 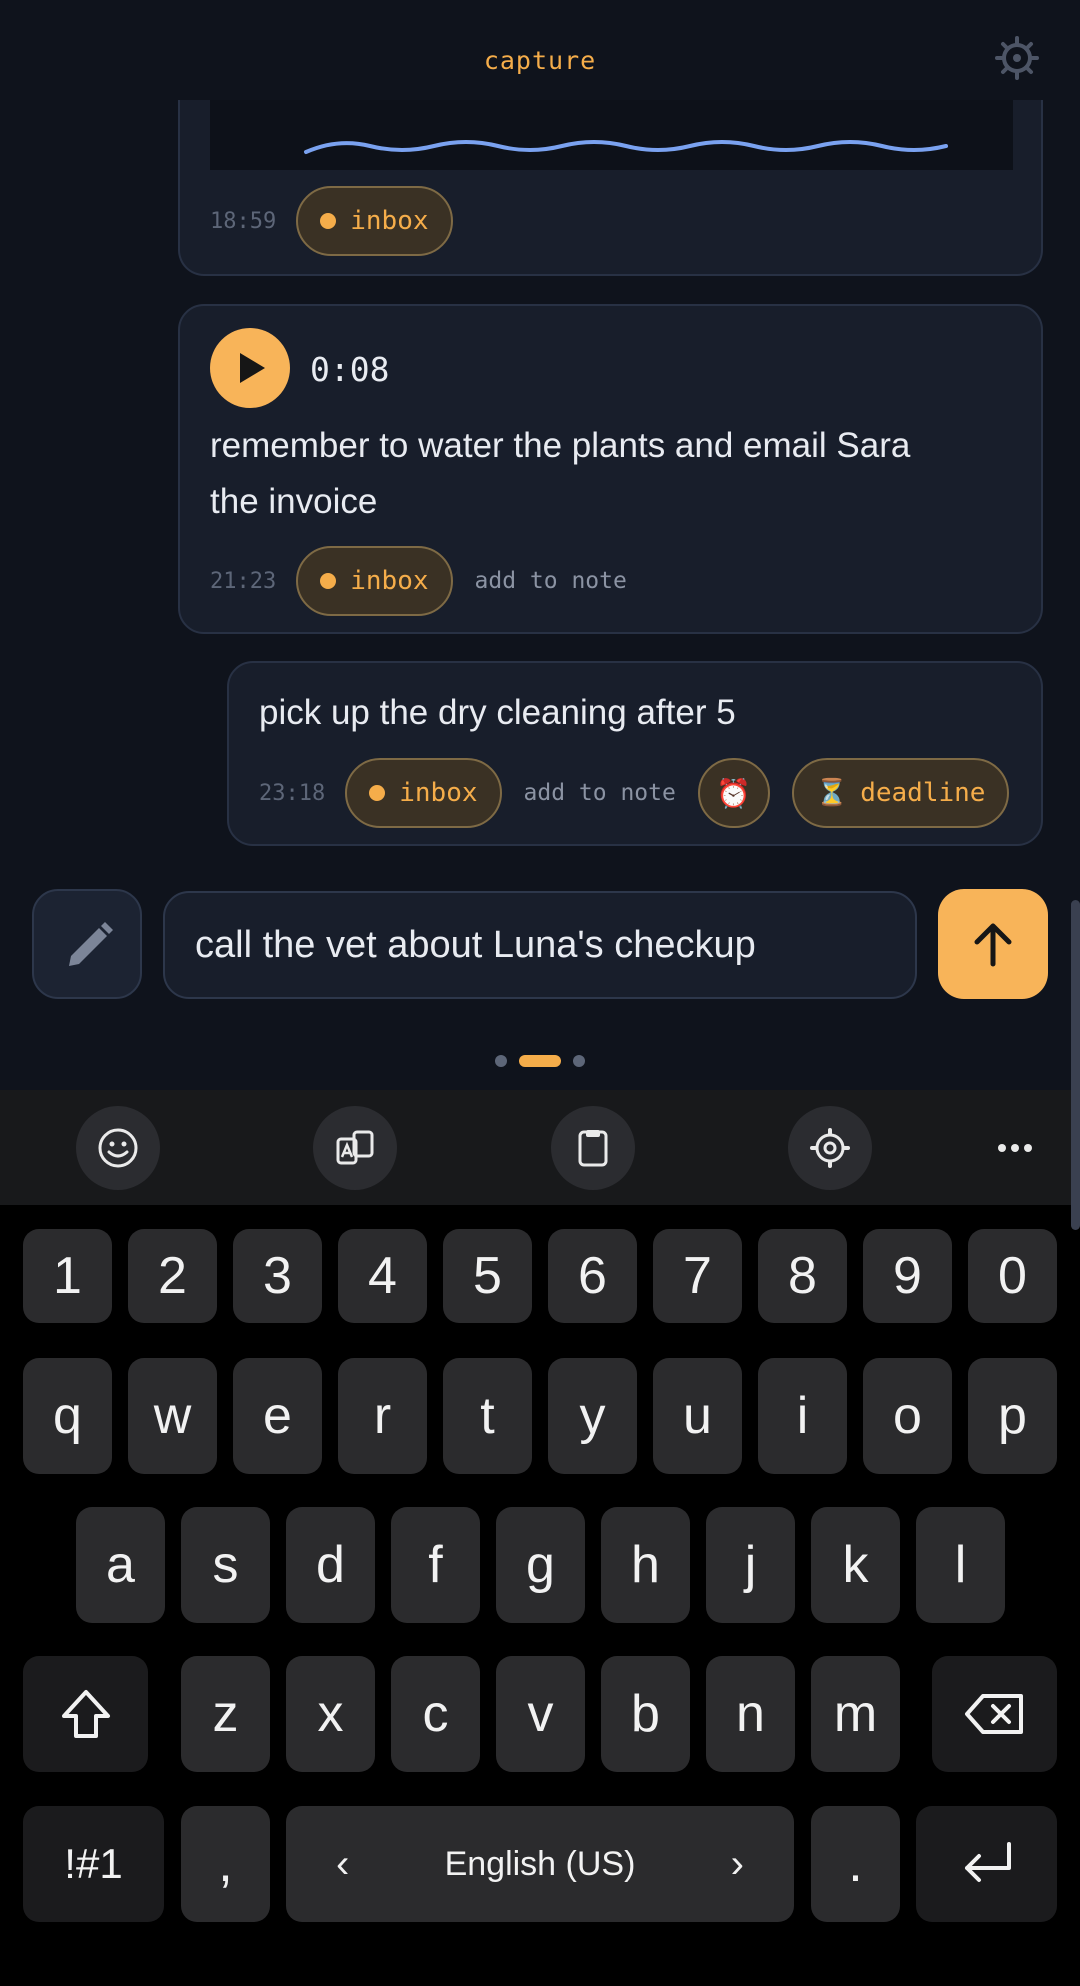 I want to click on play-icon, so click(x=252, y=368).